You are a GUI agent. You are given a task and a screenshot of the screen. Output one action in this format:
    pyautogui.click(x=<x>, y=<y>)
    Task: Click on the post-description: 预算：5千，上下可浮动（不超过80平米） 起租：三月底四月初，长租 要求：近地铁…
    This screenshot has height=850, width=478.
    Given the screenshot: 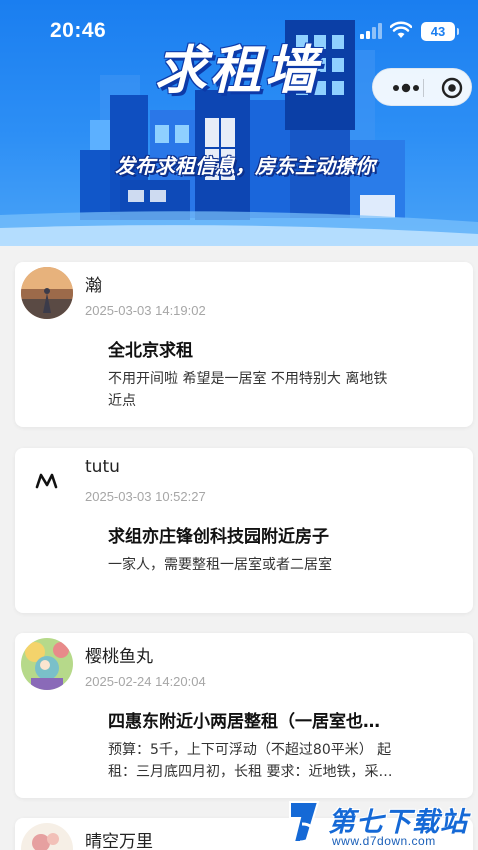 What is the action you would take?
    pyautogui.click(x=250, y=761)
    